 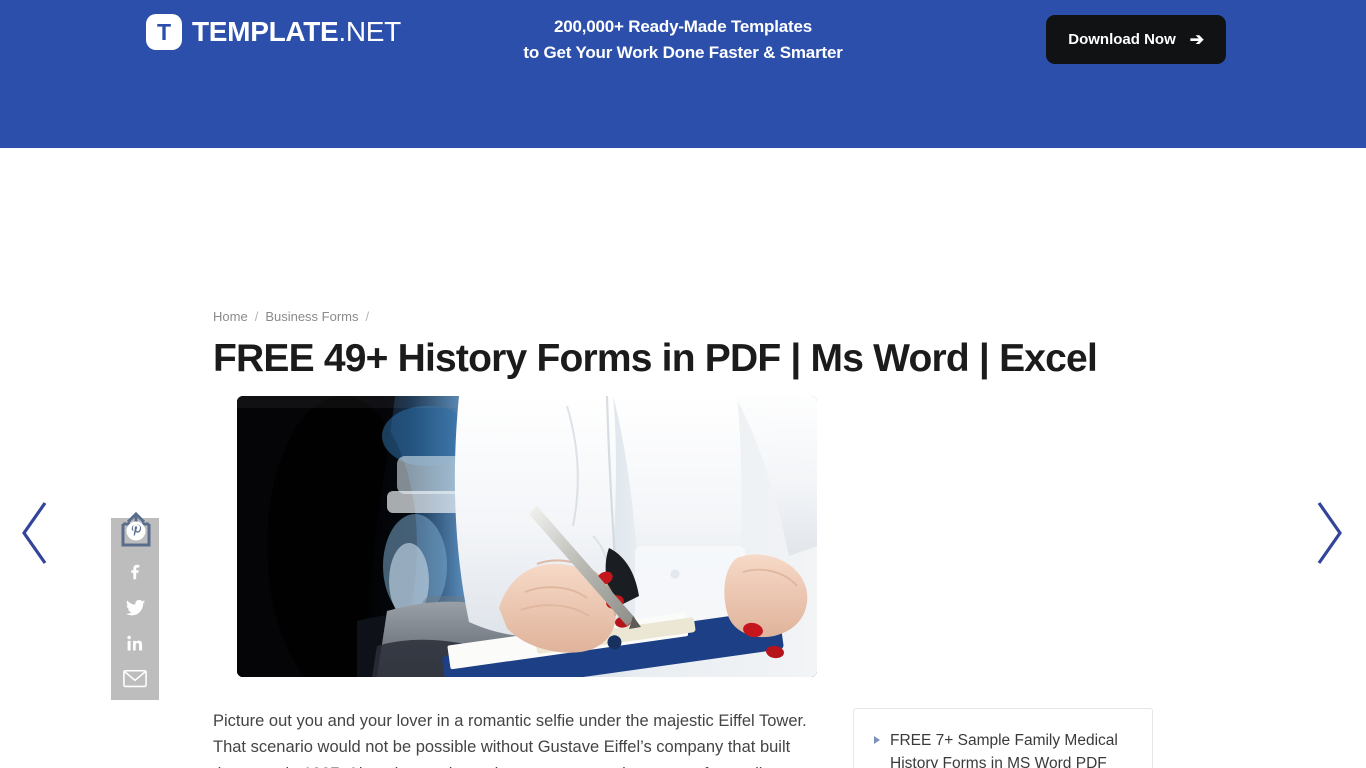 What do you see at coordinates (311, 316) in the screenshot?
I see `breadcrumb-item-business-forms: Business Forms` at bounding box center [311, 316].